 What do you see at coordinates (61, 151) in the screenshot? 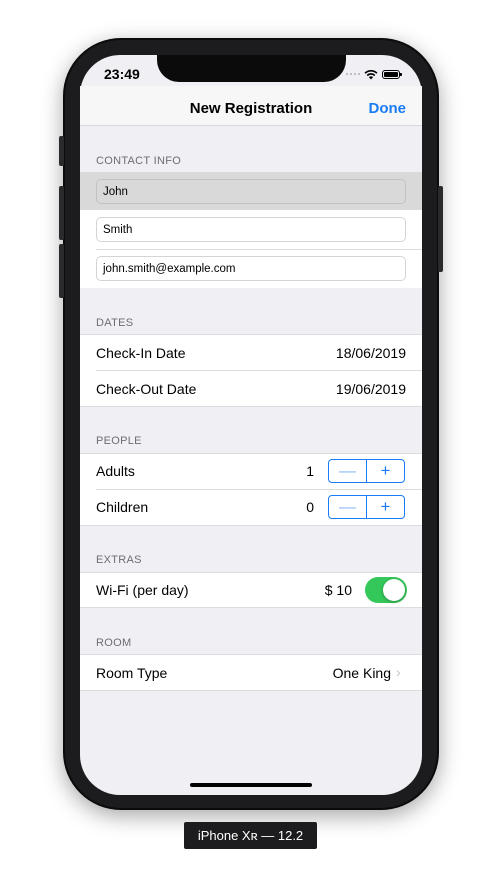
I see `mute-switch` at bounding box center [61, 151].